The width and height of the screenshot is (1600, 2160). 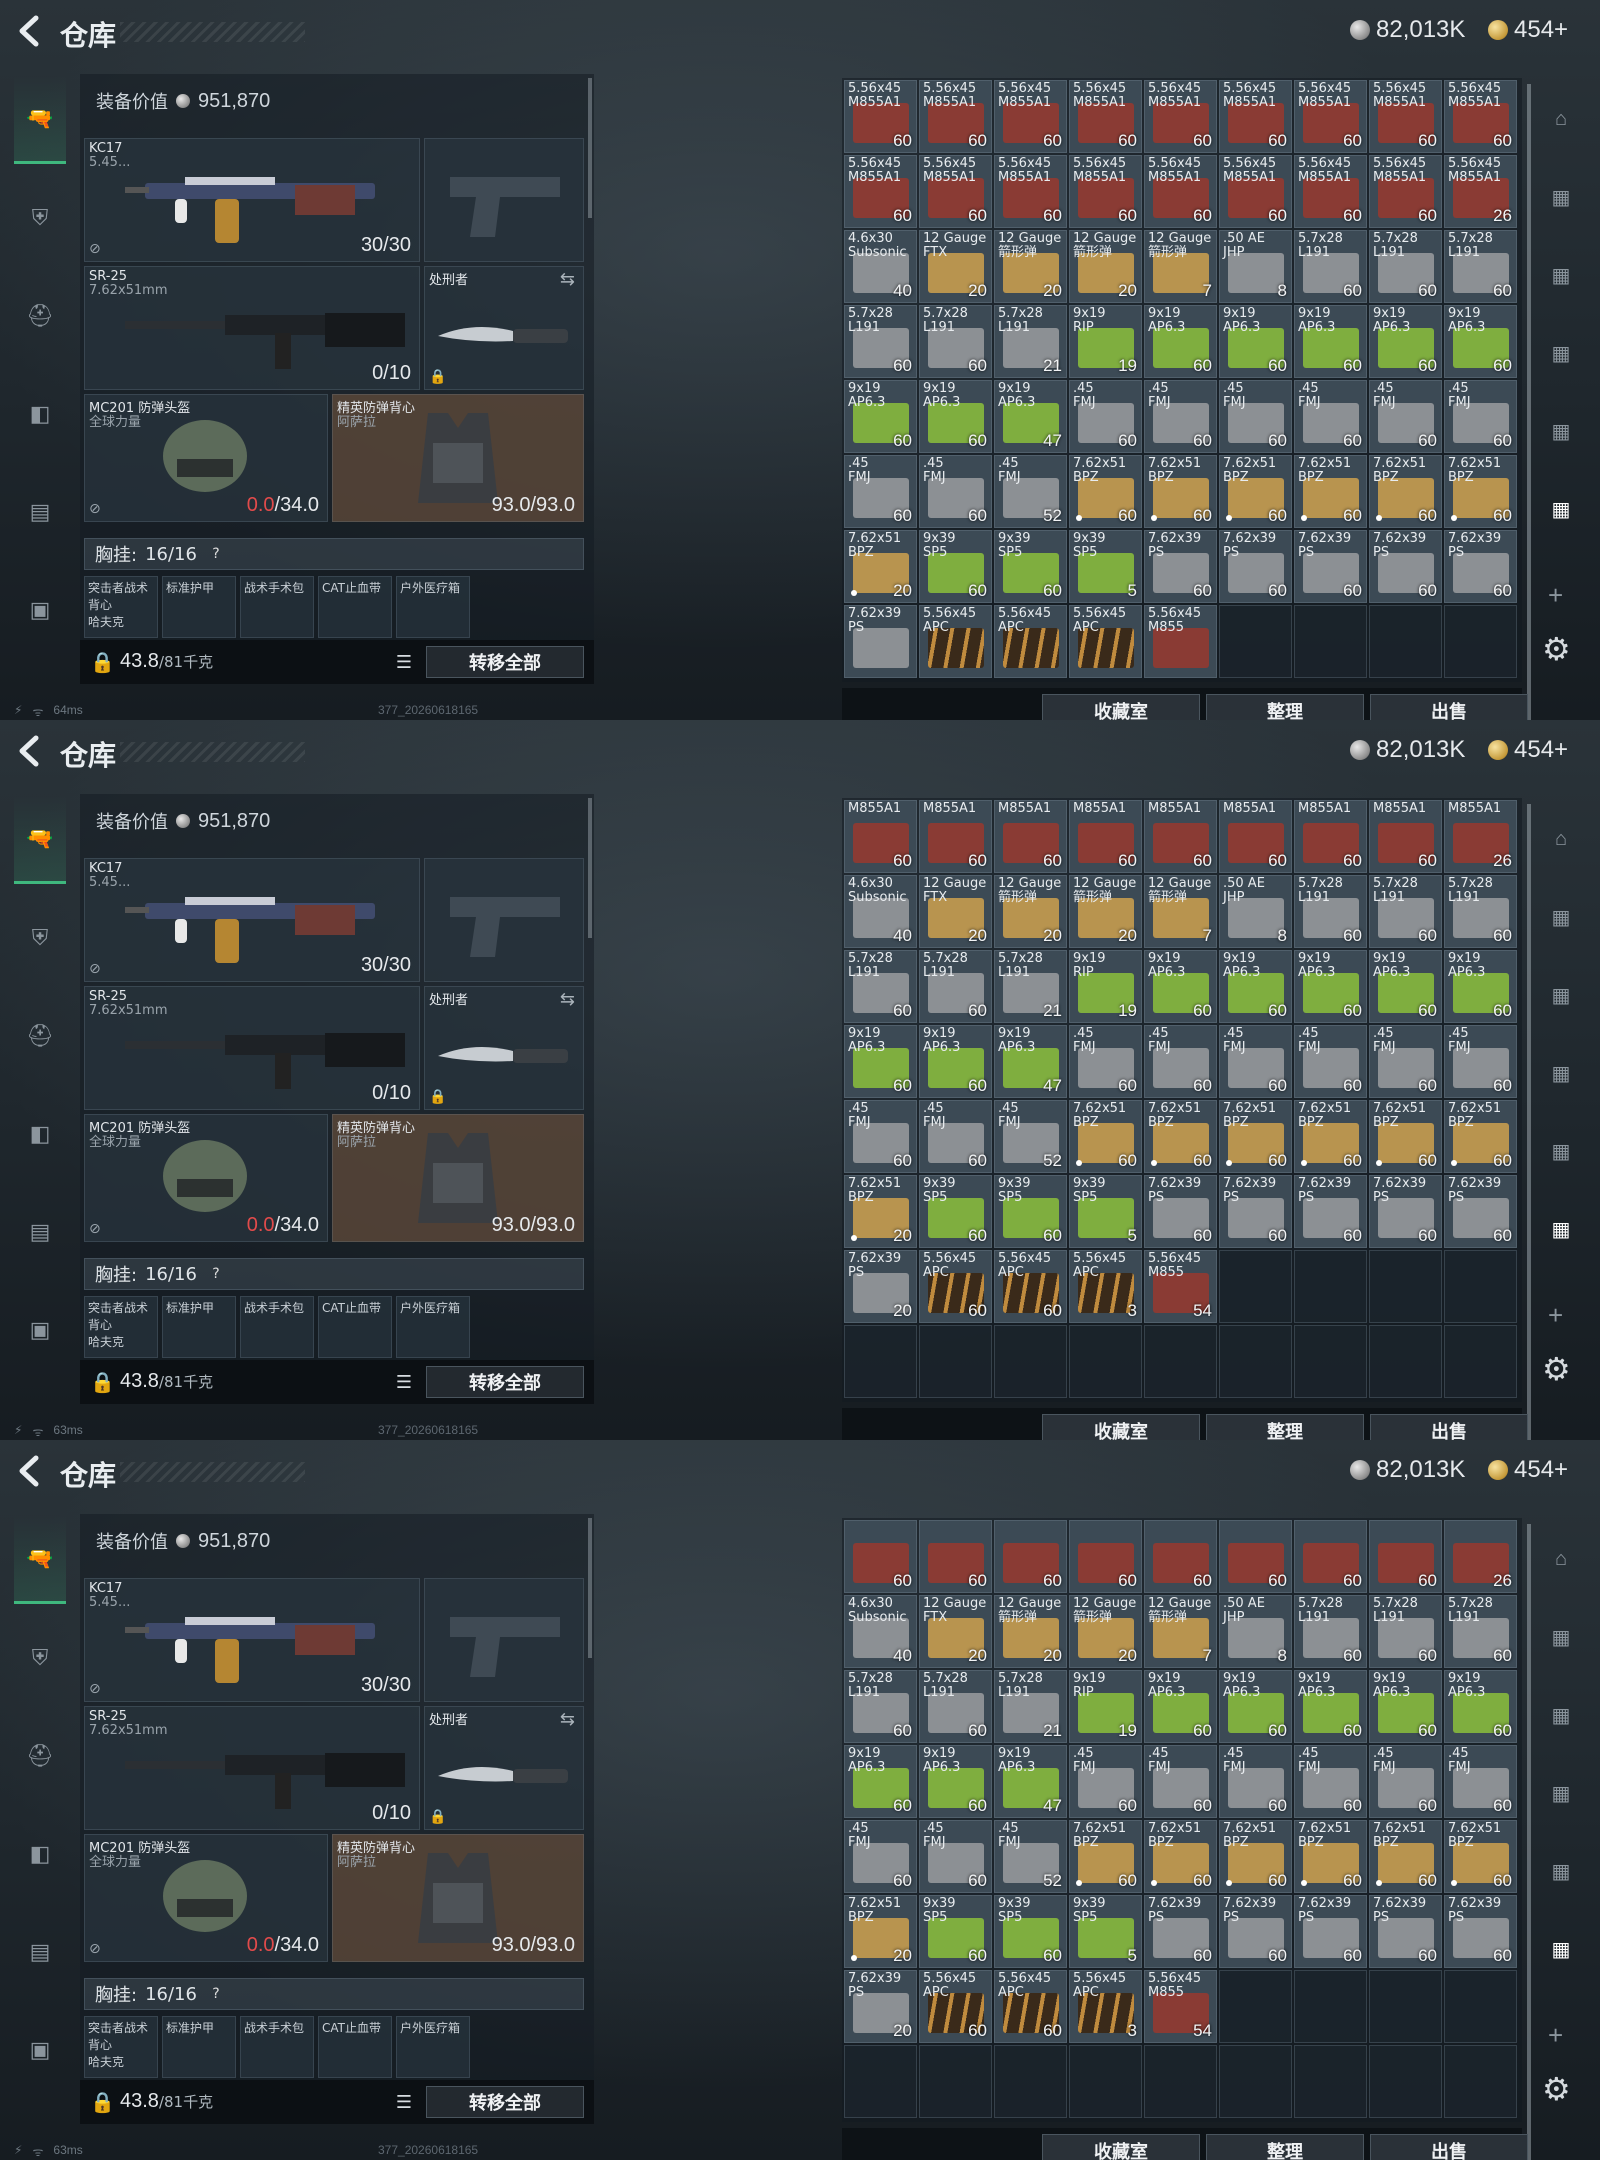 I want to click on ammo-cell: 9x19 AP6.3 47, so click(x=1030, y=1781).